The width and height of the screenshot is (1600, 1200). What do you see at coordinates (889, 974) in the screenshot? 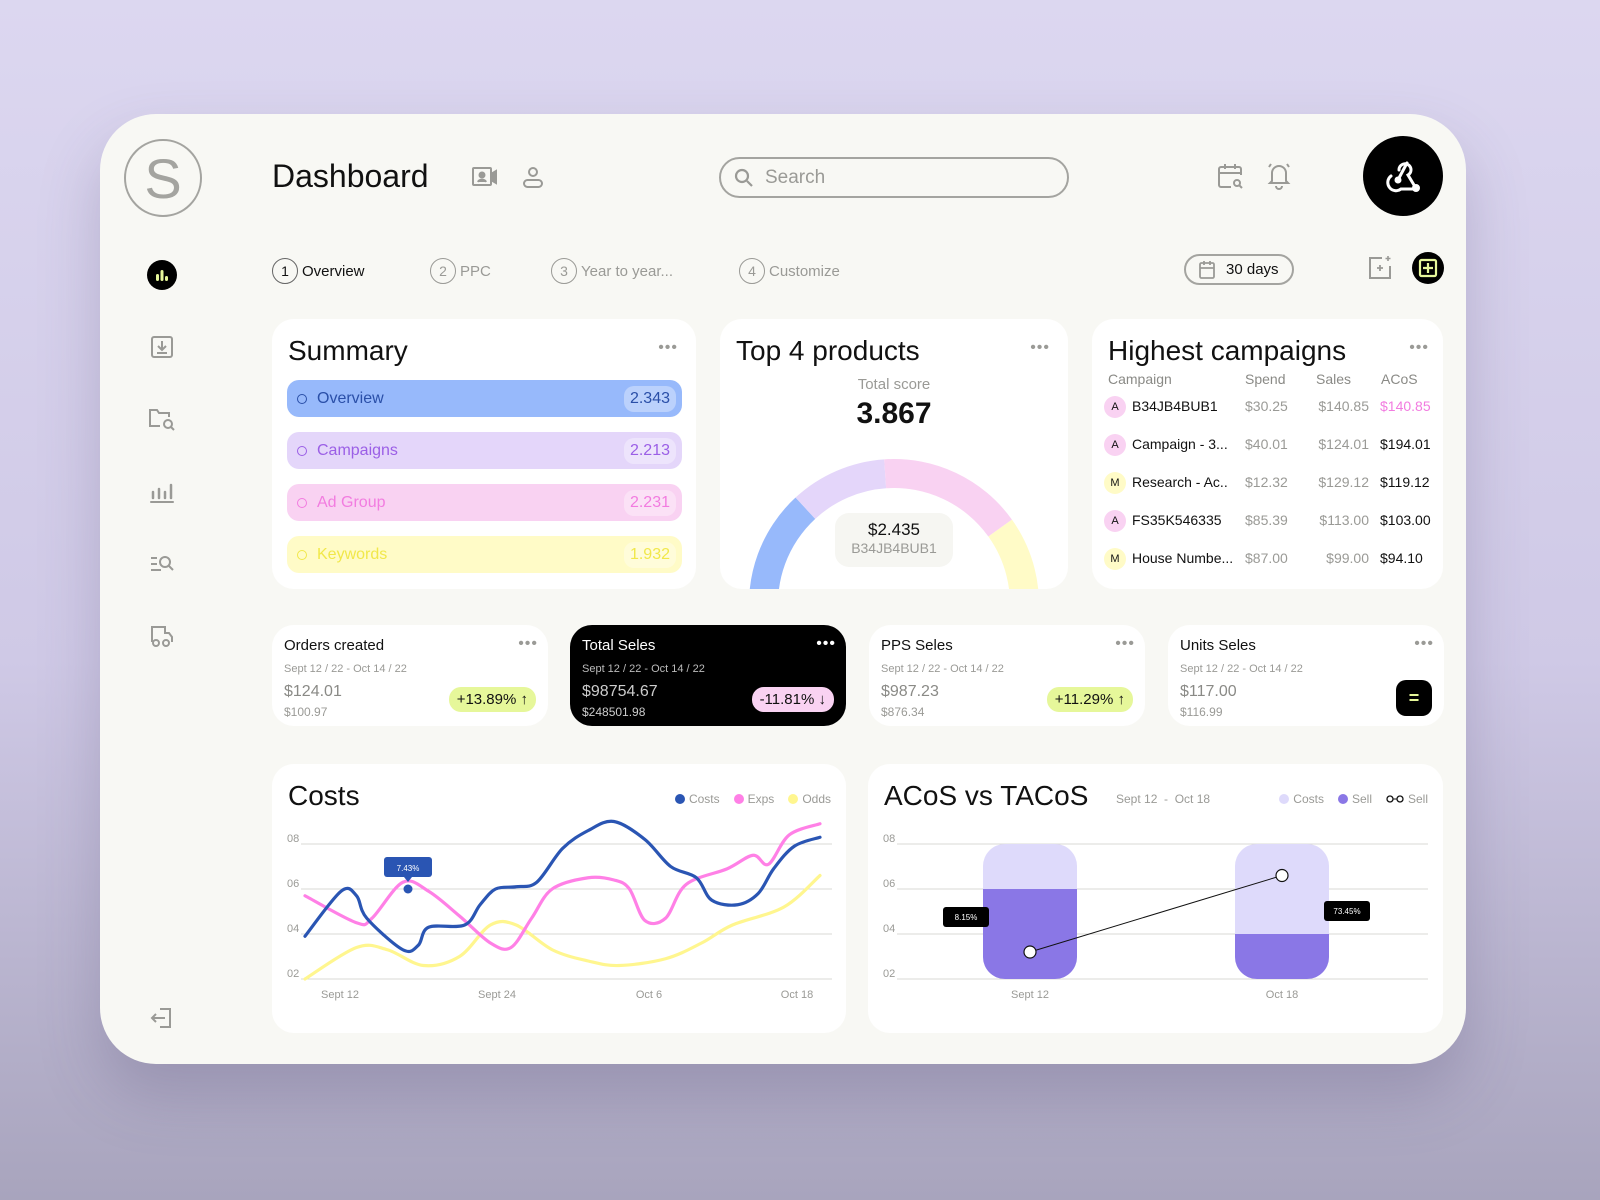
I see `y-tick-label: 02` at bounding box center [889, 974].